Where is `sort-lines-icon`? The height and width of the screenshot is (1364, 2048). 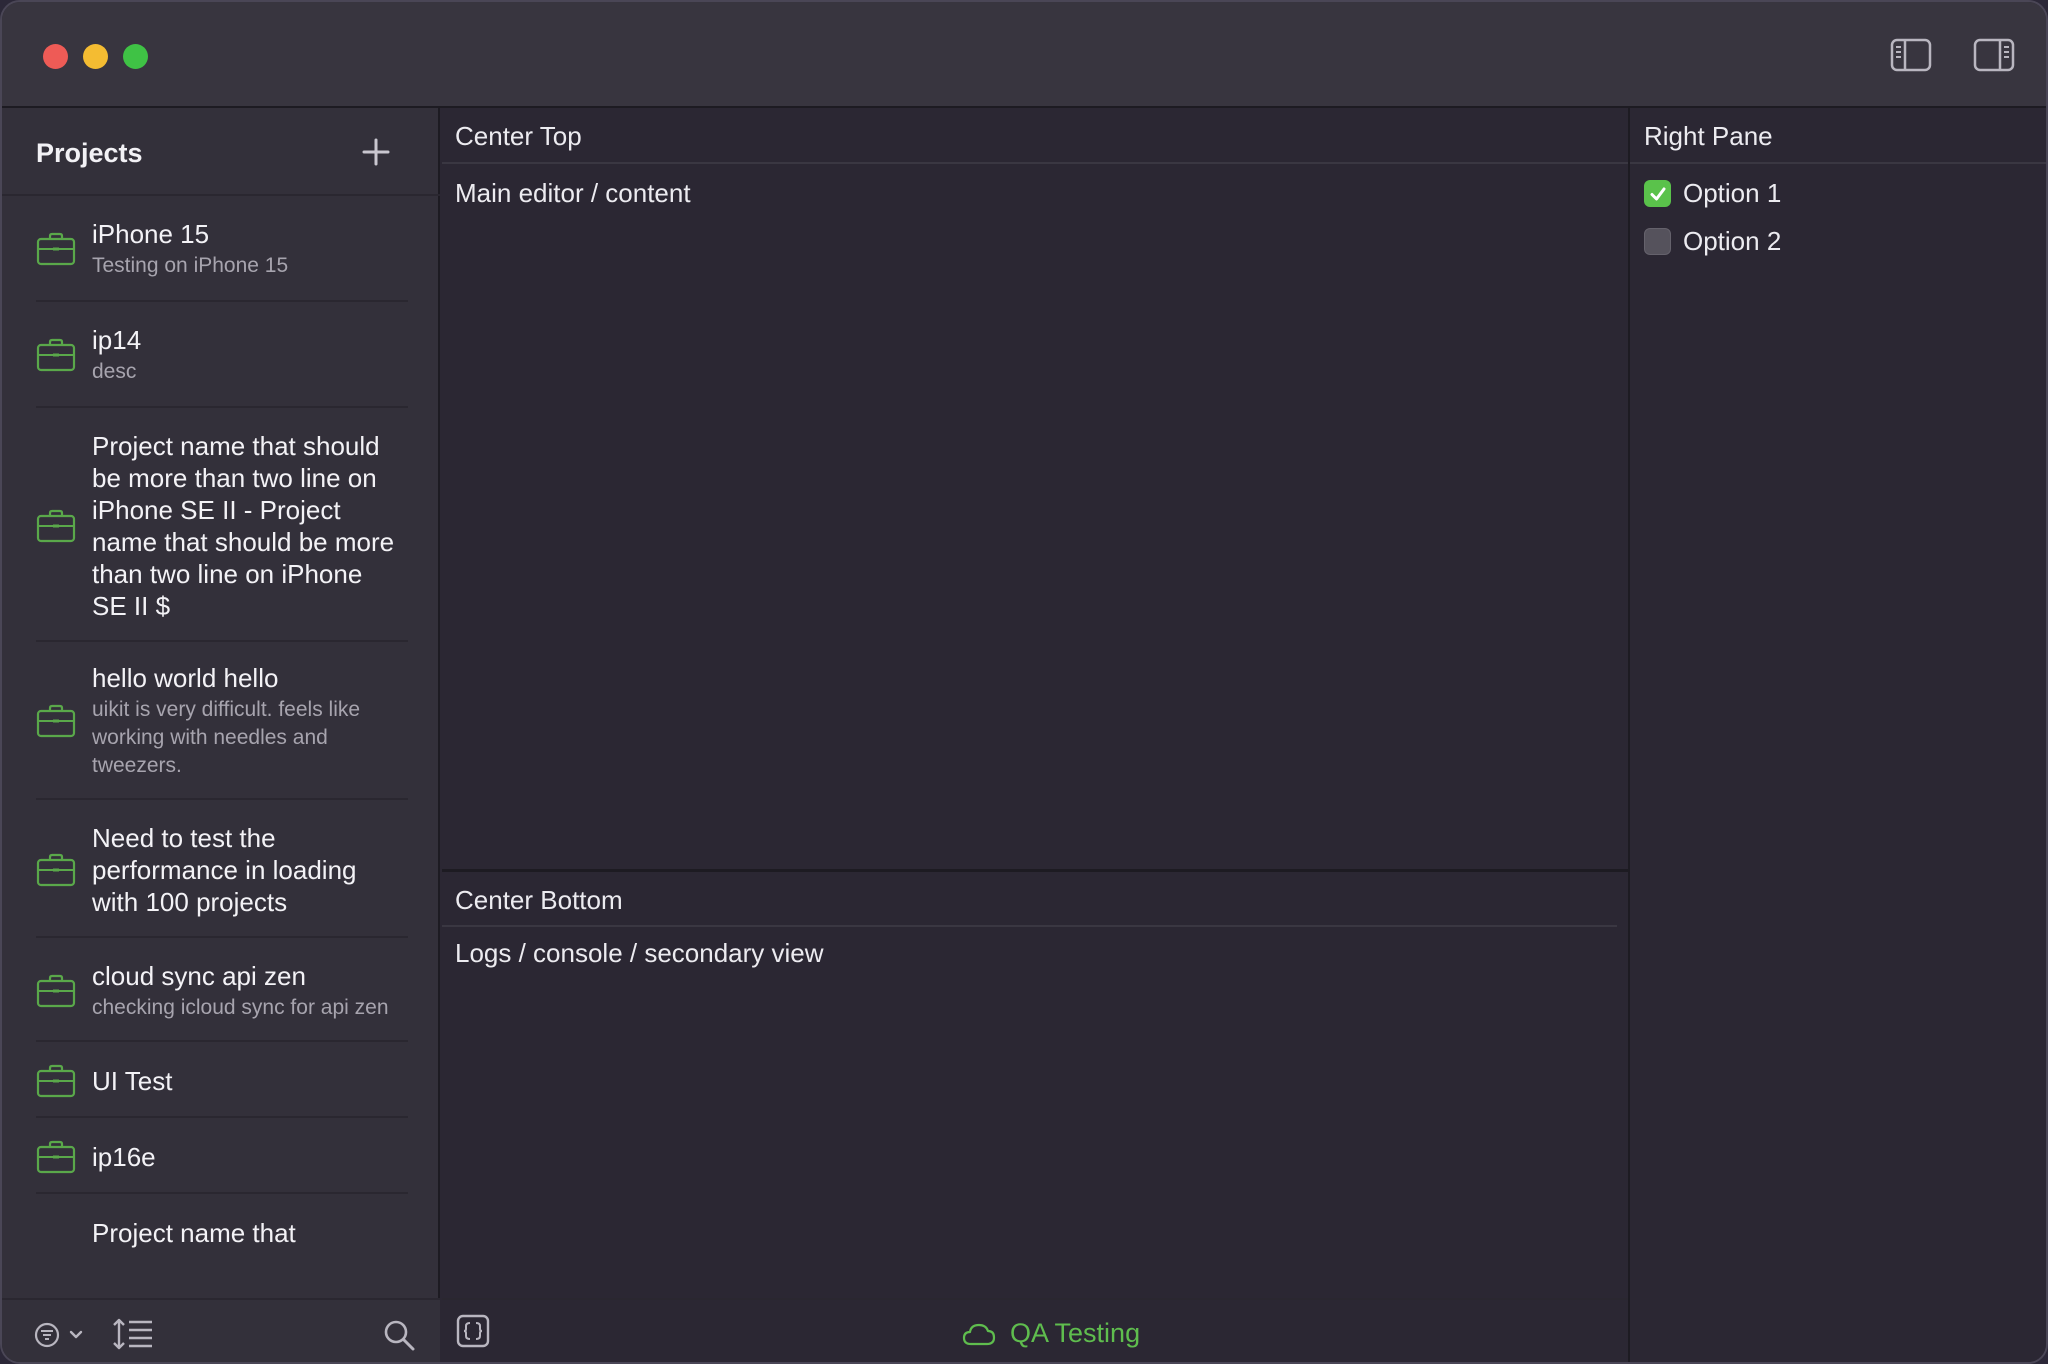
sort-lines-icon is located at coordinates (132, 1334).